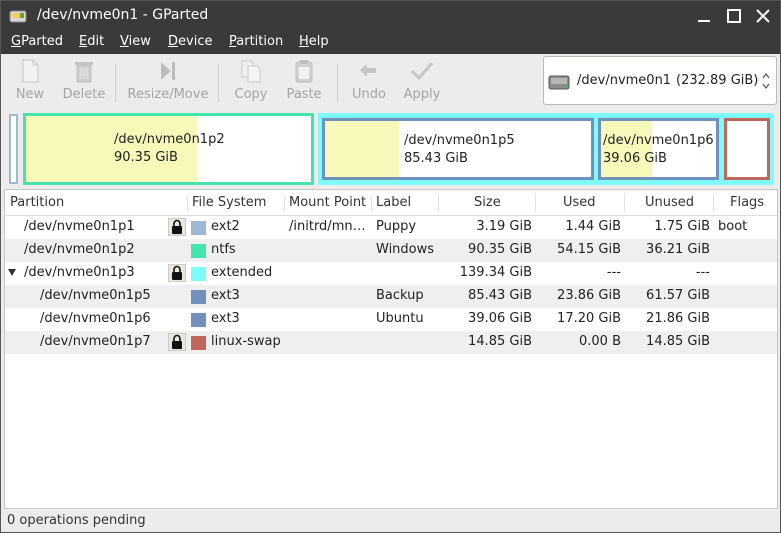  Describe the element at coordinates (251, 71) in the screenshot. I see `copy-icon` at that location.